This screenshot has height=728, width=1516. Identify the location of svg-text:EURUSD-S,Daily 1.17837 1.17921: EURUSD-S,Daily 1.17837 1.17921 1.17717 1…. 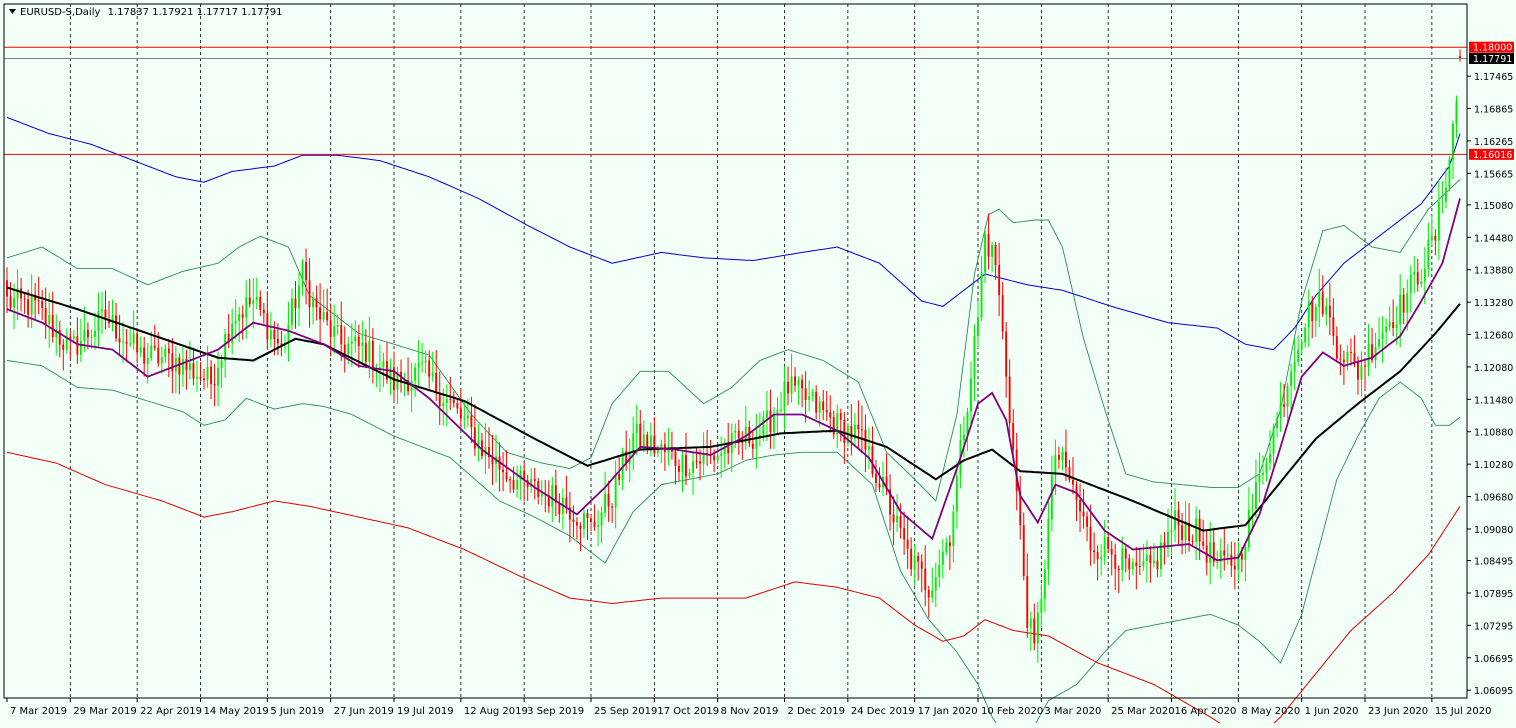
(151, 12).